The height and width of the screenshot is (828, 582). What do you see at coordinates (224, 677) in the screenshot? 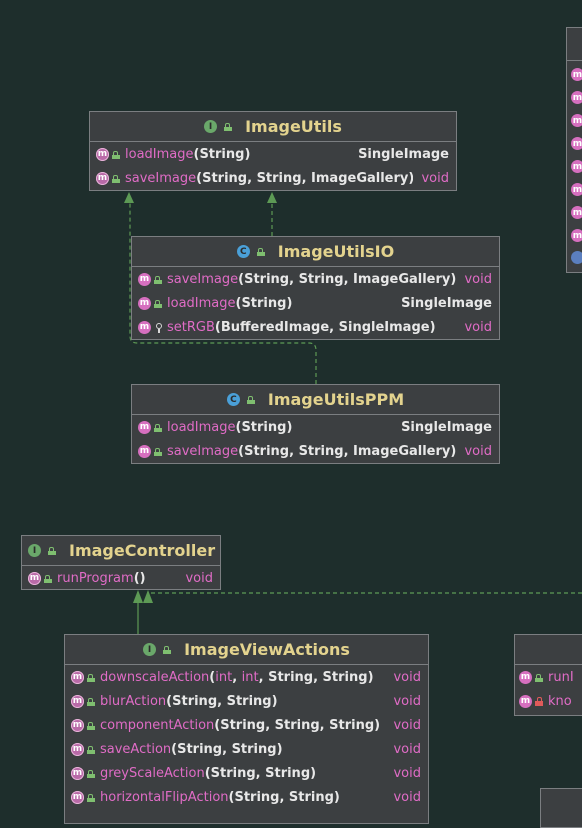
I see `method-param-int: int` at bounding box center [224, 677].